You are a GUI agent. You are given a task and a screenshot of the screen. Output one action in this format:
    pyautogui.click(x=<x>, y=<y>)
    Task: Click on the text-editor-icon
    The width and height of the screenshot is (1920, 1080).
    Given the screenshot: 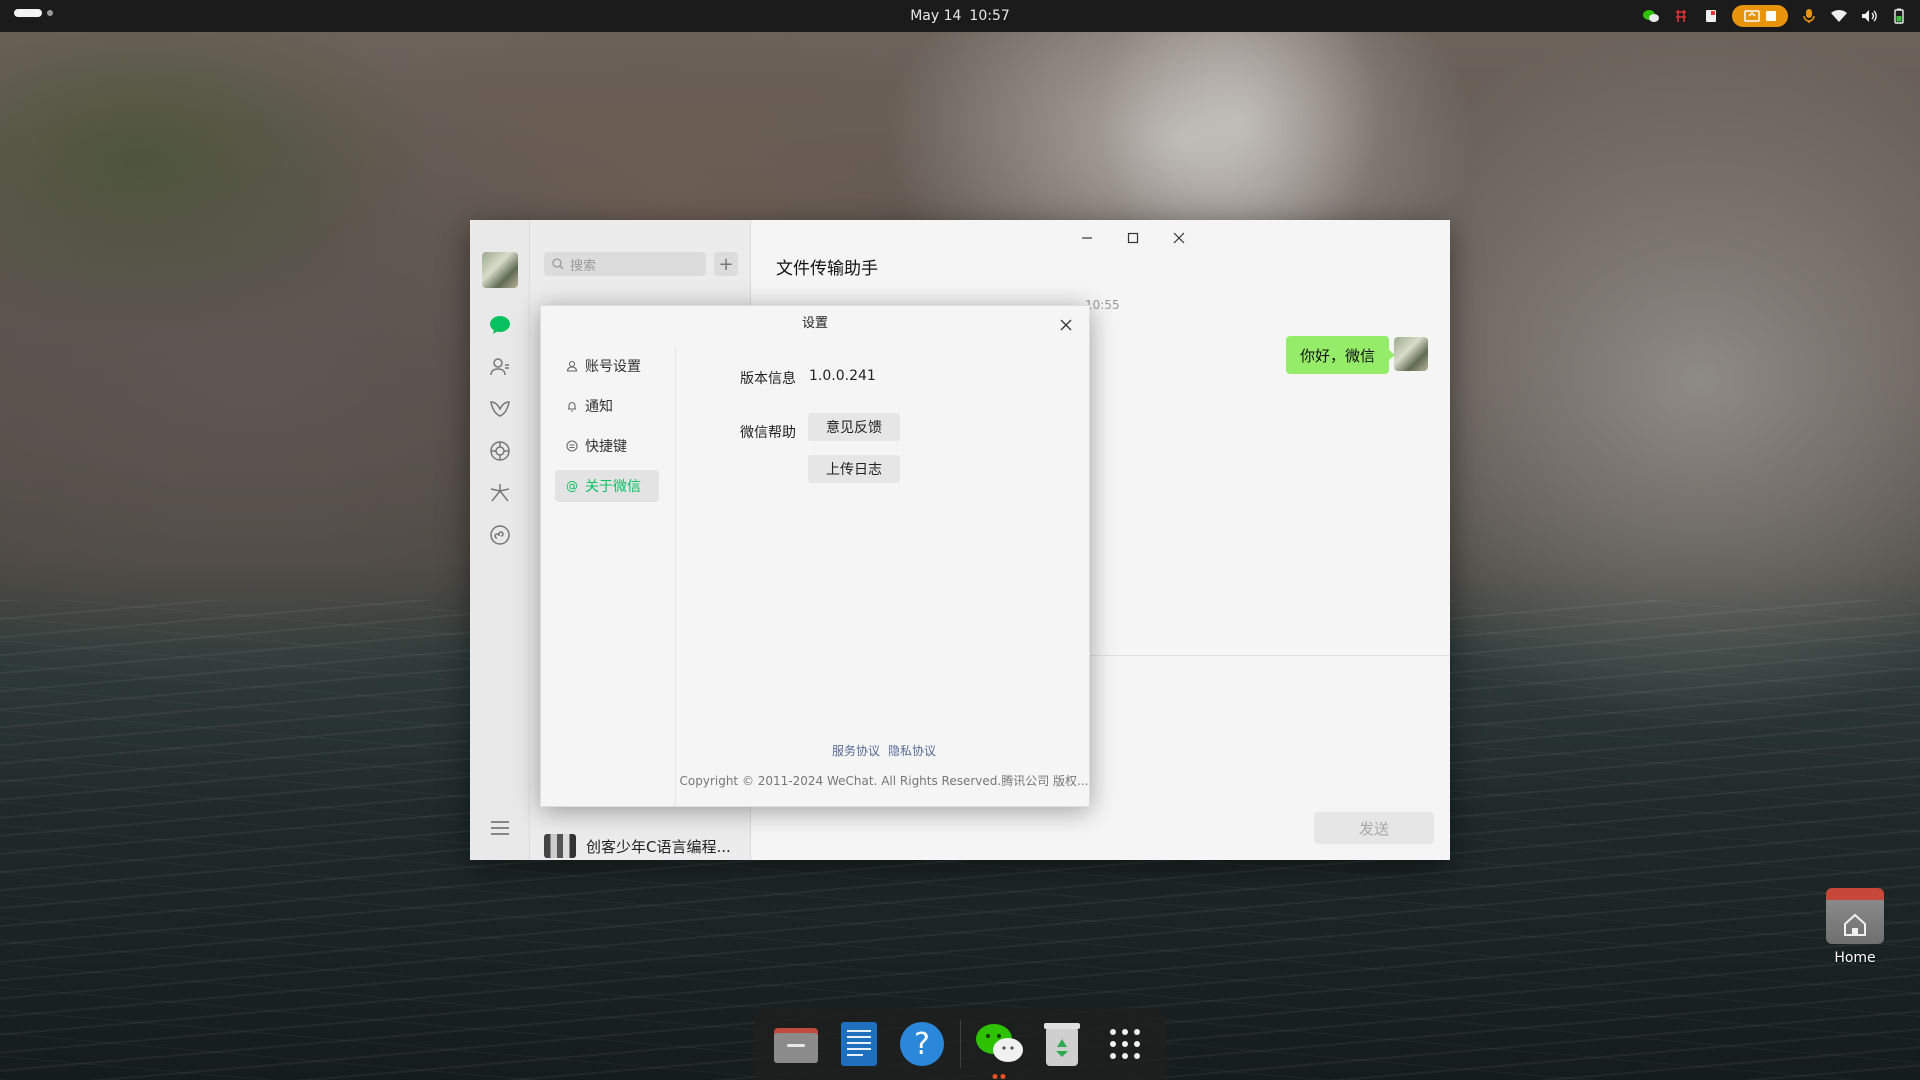 What is the action you would take?
    pyautogui.click(x=859, y=1044)
    